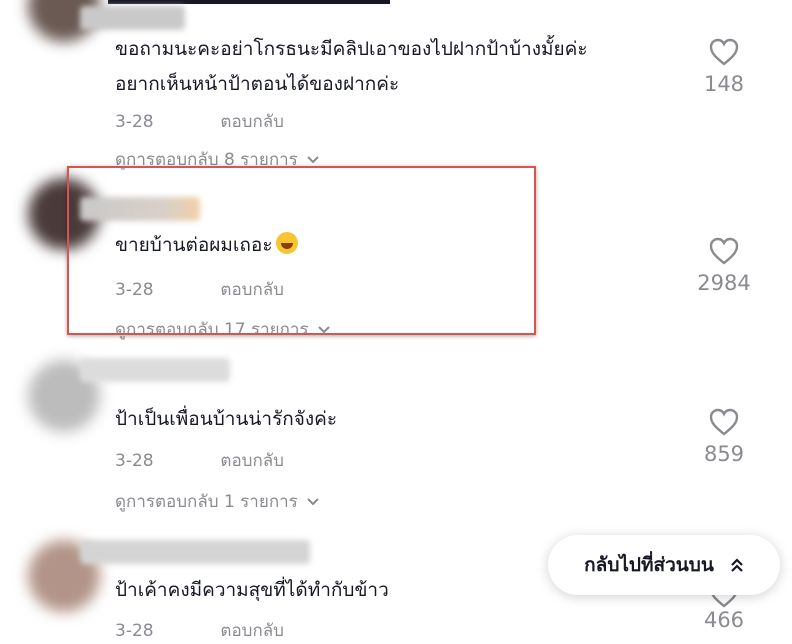  What do you see at coordinates (724, 283) in the screenshot?
I see `like-count: 2984` at bounding box center [724, 283].